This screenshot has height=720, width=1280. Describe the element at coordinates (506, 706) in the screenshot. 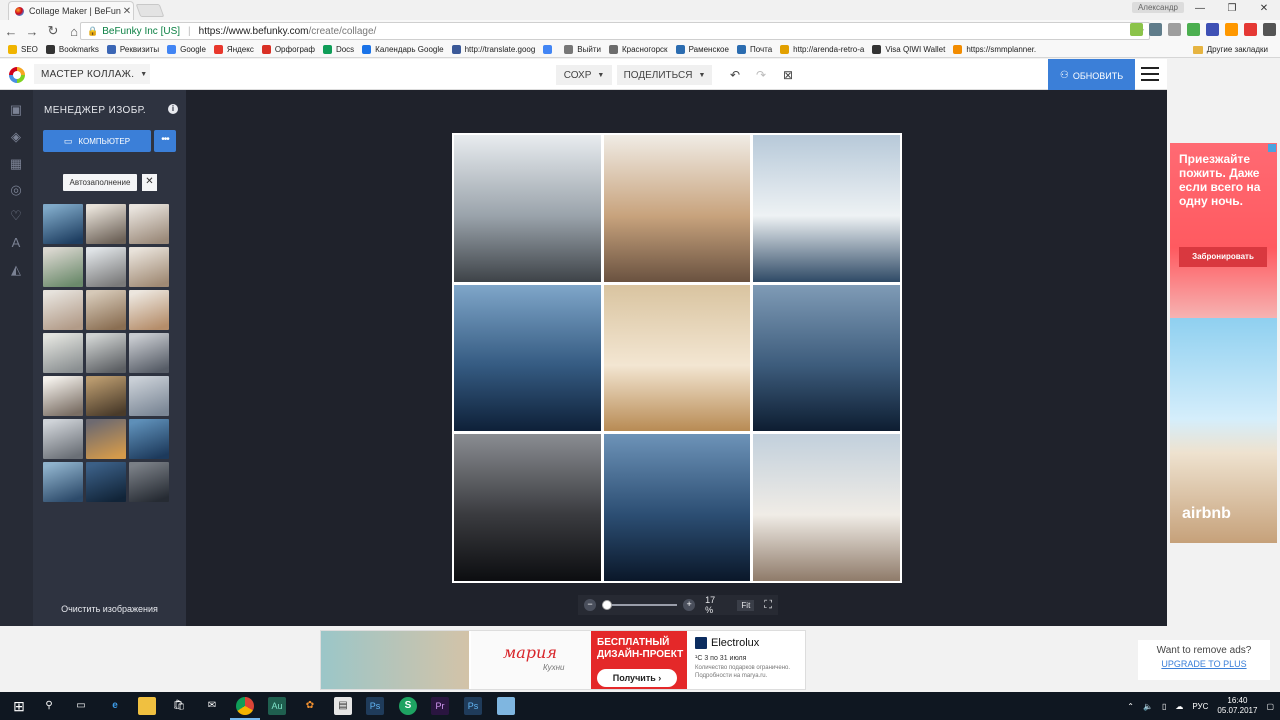

I see `app-icon` at that location.